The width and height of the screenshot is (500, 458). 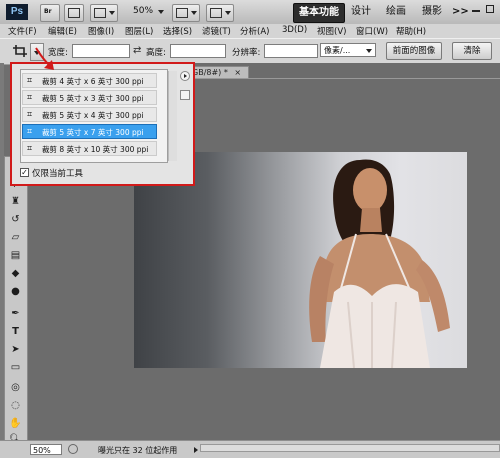 I want to click on workspace-more: >>, so click(x=460, y=12).